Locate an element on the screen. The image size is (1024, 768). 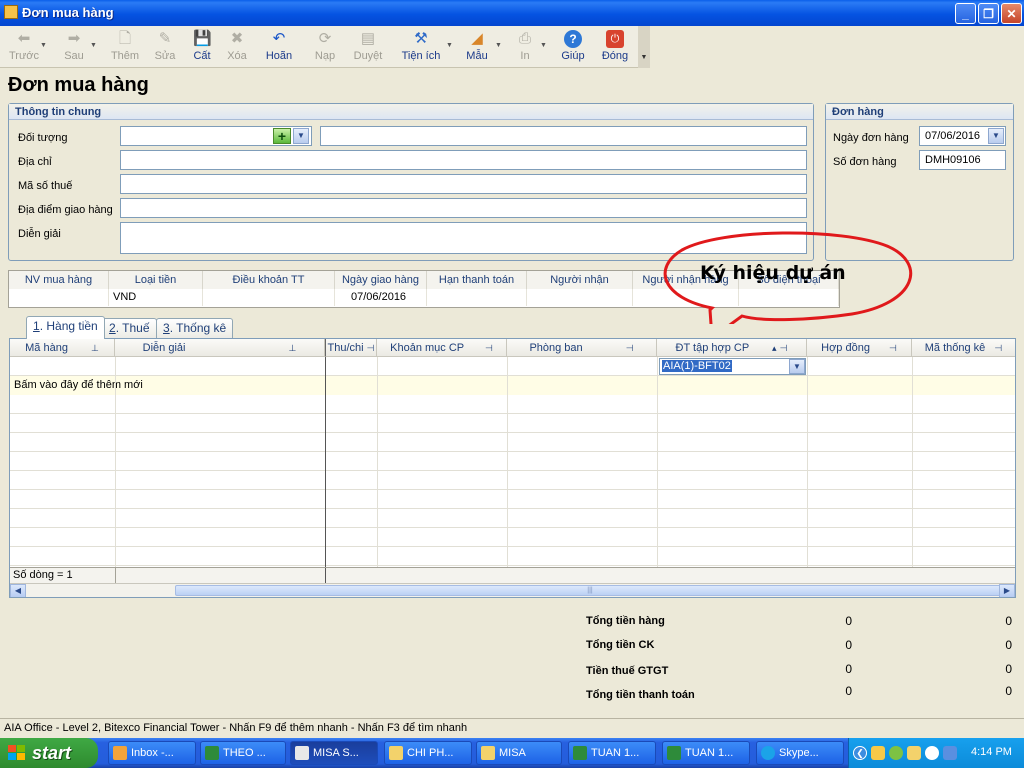
close-form-button: ⏻ Đóng is located at coordinates (615, 48).